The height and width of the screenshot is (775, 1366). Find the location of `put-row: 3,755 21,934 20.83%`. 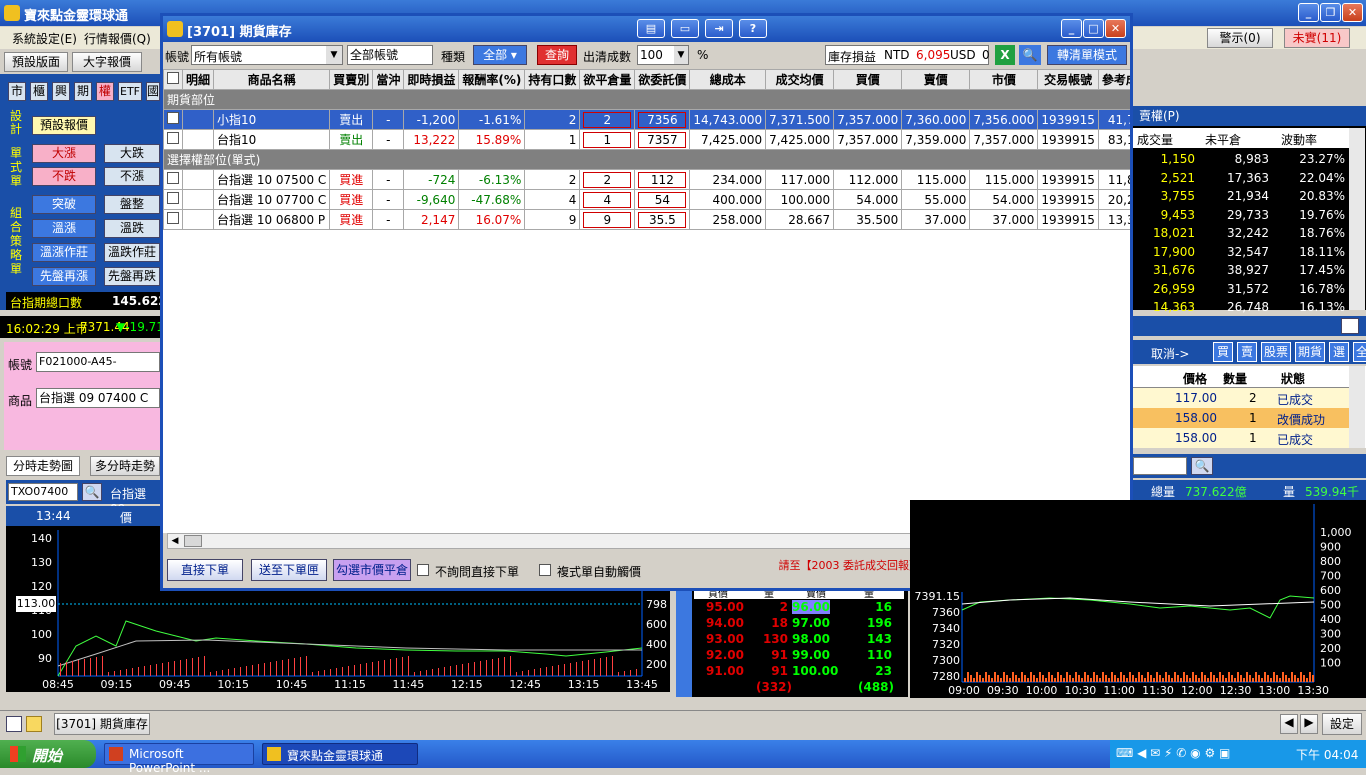

put-row: 3,755 21,934 20.83% is located at coordinates (1241, 196).